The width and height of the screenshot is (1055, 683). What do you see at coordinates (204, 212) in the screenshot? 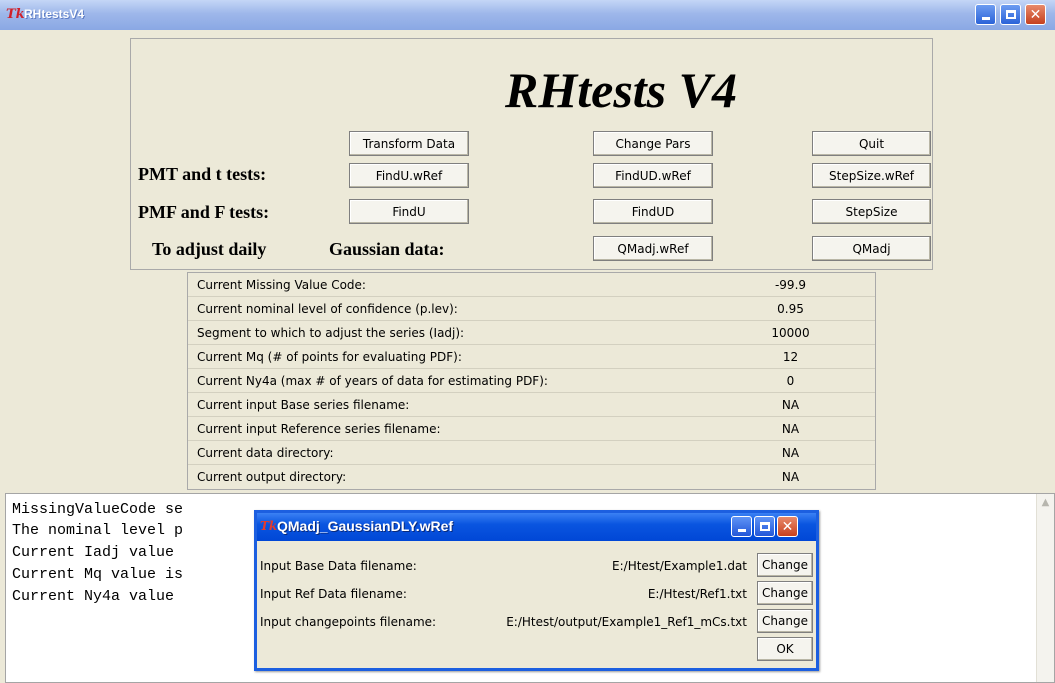
I see `pmf-row-label: PMF and F tests:` at bounding box center [204, 212].